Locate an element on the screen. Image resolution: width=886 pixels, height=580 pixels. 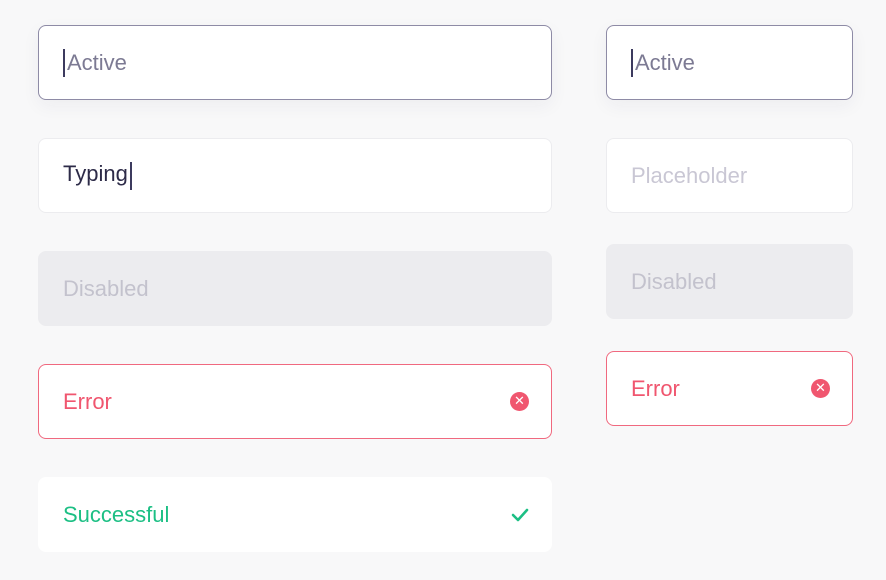
active-input-compact-text: Active is located at coordinates (665, 62).